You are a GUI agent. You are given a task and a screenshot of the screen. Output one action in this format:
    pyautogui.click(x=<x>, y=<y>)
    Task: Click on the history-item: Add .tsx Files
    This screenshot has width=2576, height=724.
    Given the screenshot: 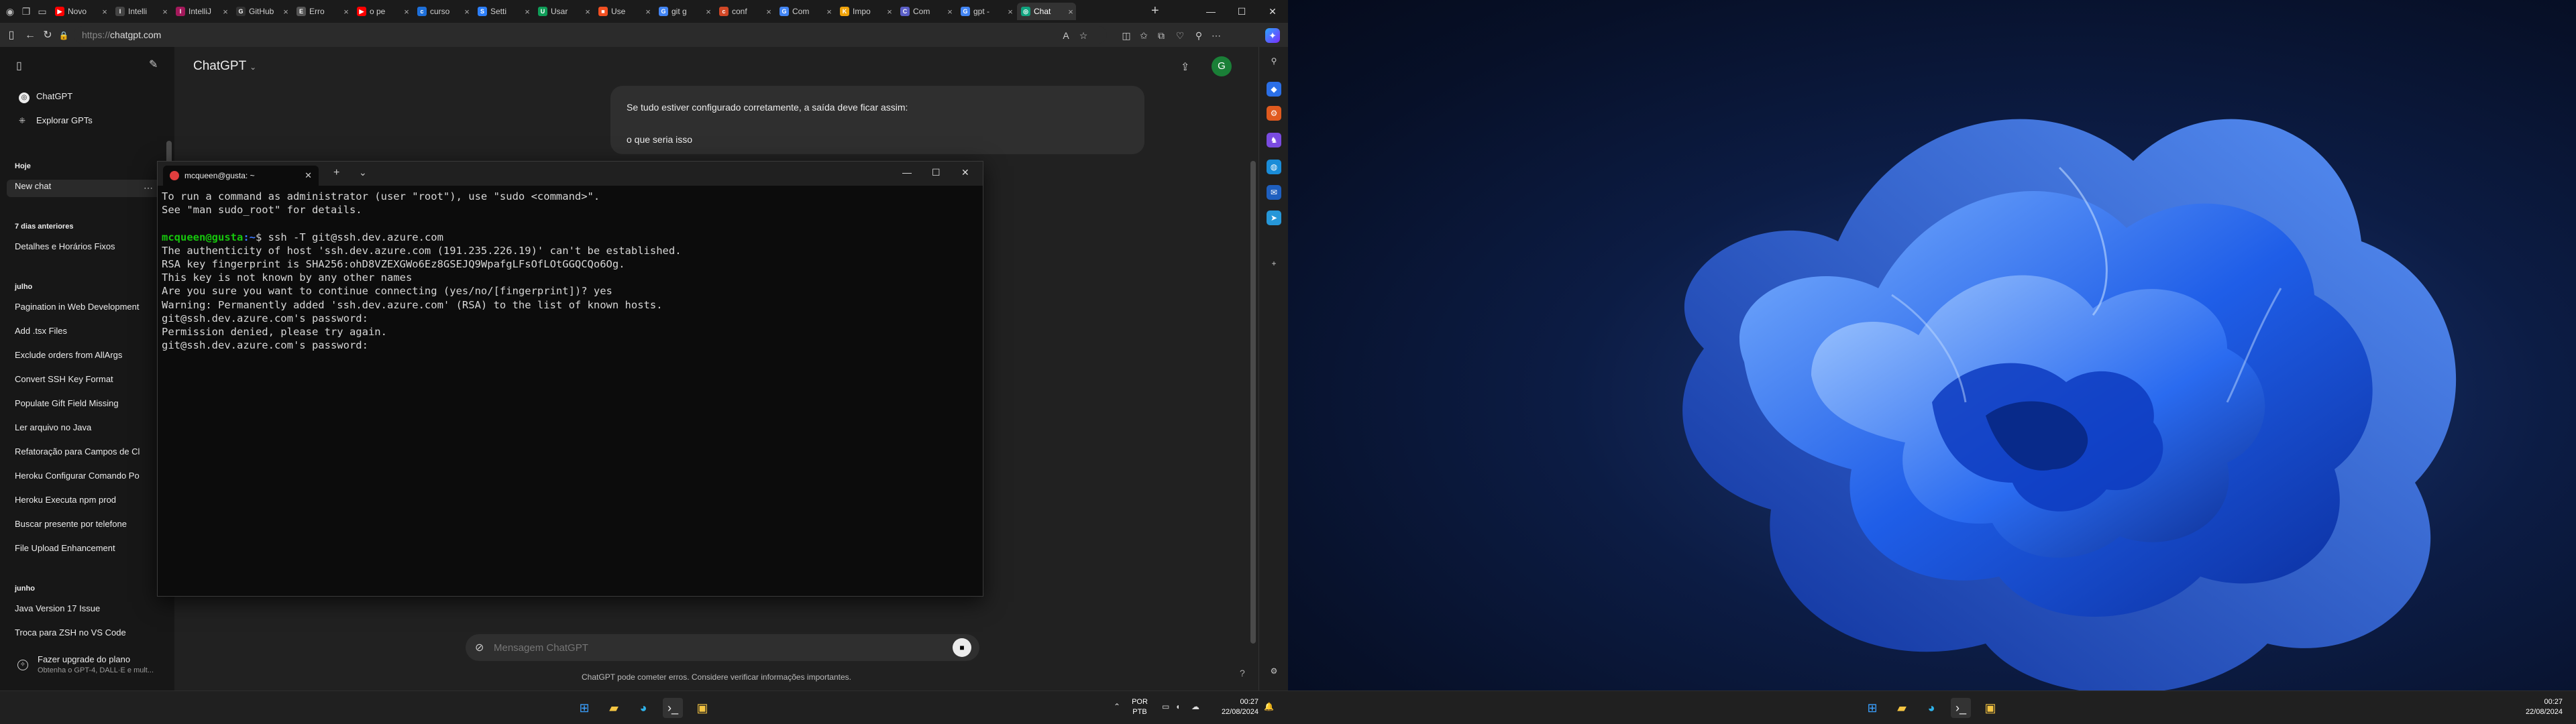 What is the action you would take?
    pyautogui.click(x=82, y=331)
    